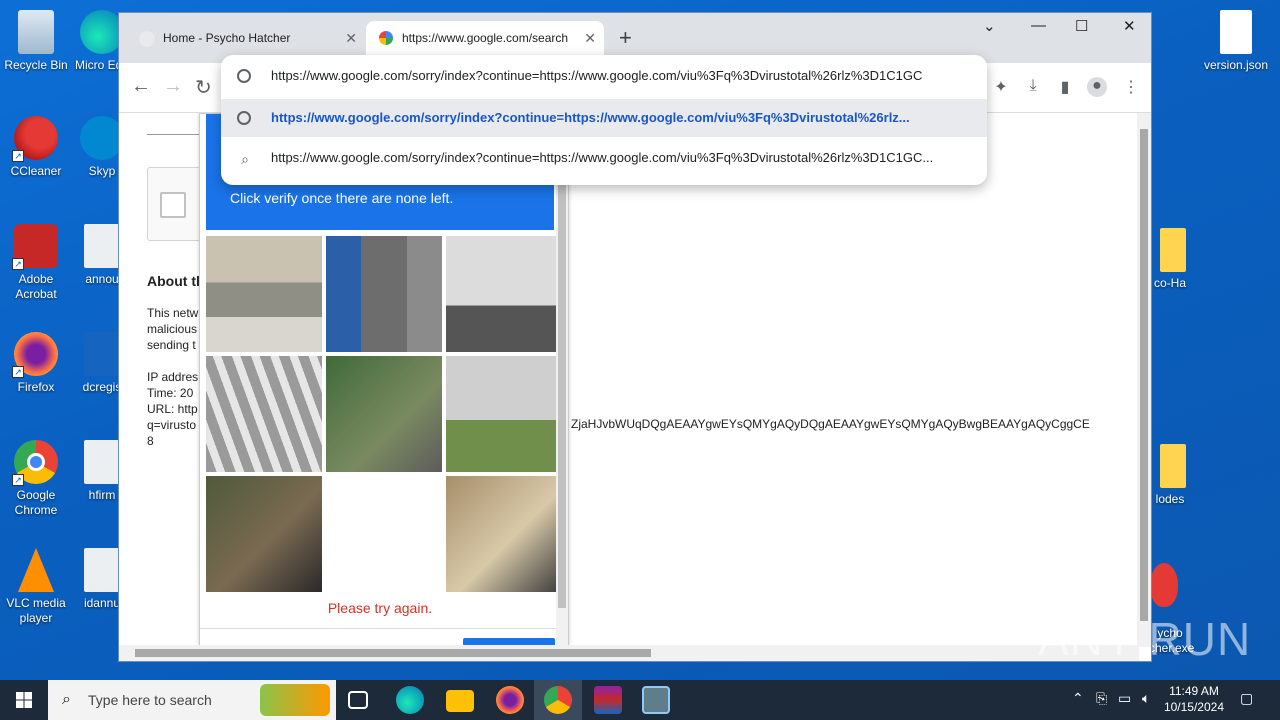 Image resolution: width=1280 pixels, height=720 pixels. Describe the element at coordinates (1146, 698) in the screenshot. I see `volume-icon: 🔈︎` at that location.